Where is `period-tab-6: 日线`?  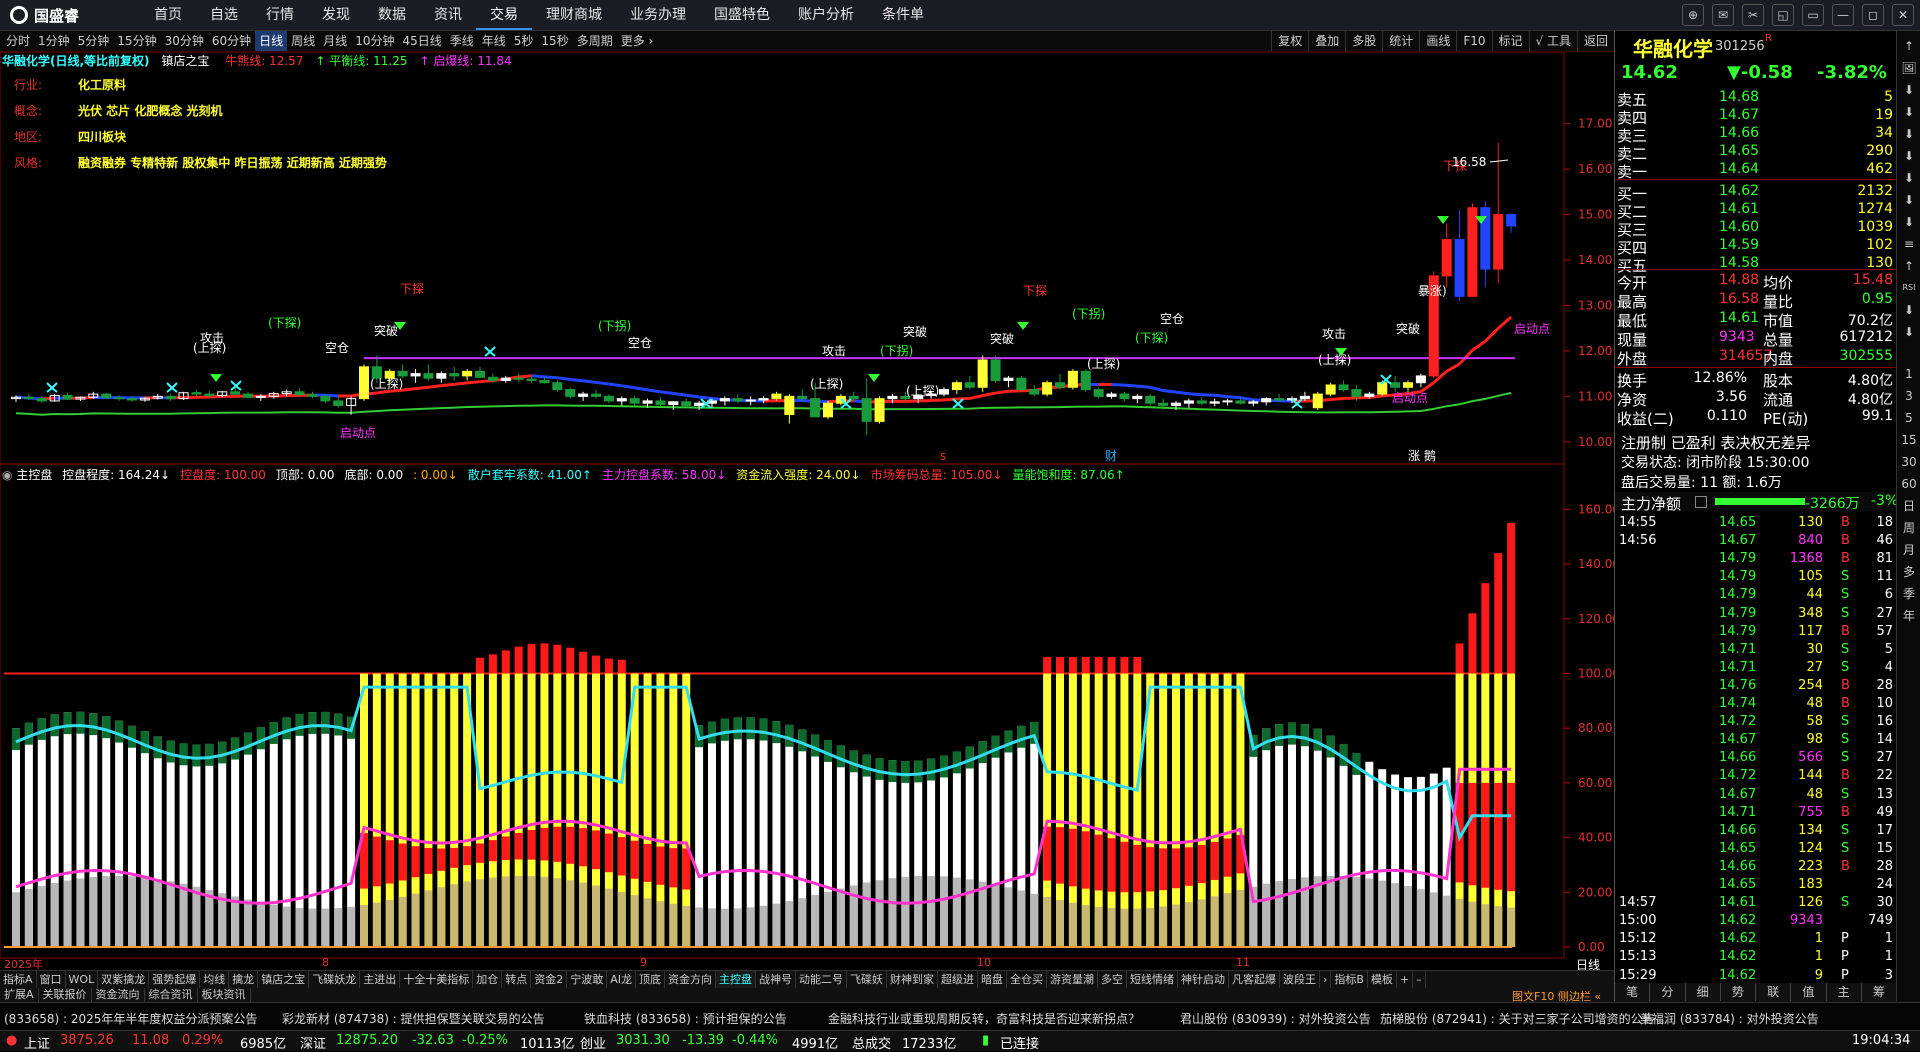
period-tab-6: 日线 is located at coordinates (271, 41).